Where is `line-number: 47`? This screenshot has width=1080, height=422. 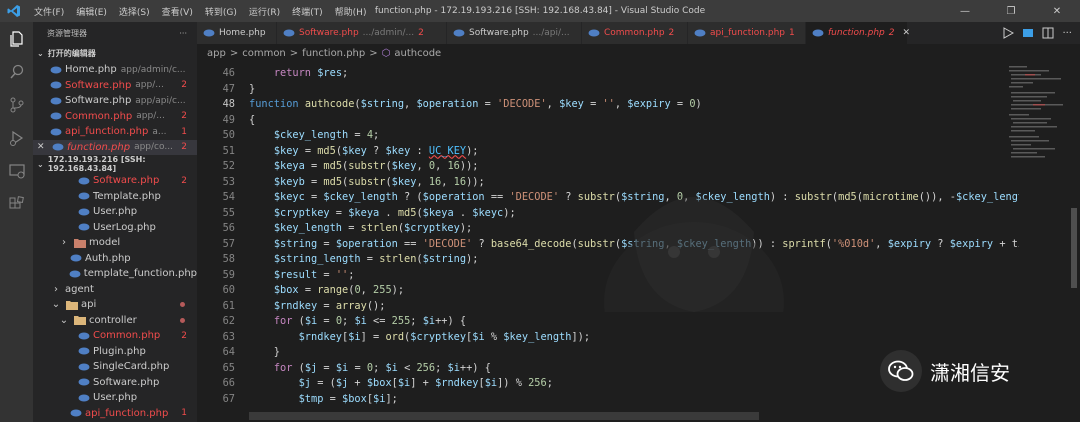
line-number: 47 is located at coordinates (228, 88).